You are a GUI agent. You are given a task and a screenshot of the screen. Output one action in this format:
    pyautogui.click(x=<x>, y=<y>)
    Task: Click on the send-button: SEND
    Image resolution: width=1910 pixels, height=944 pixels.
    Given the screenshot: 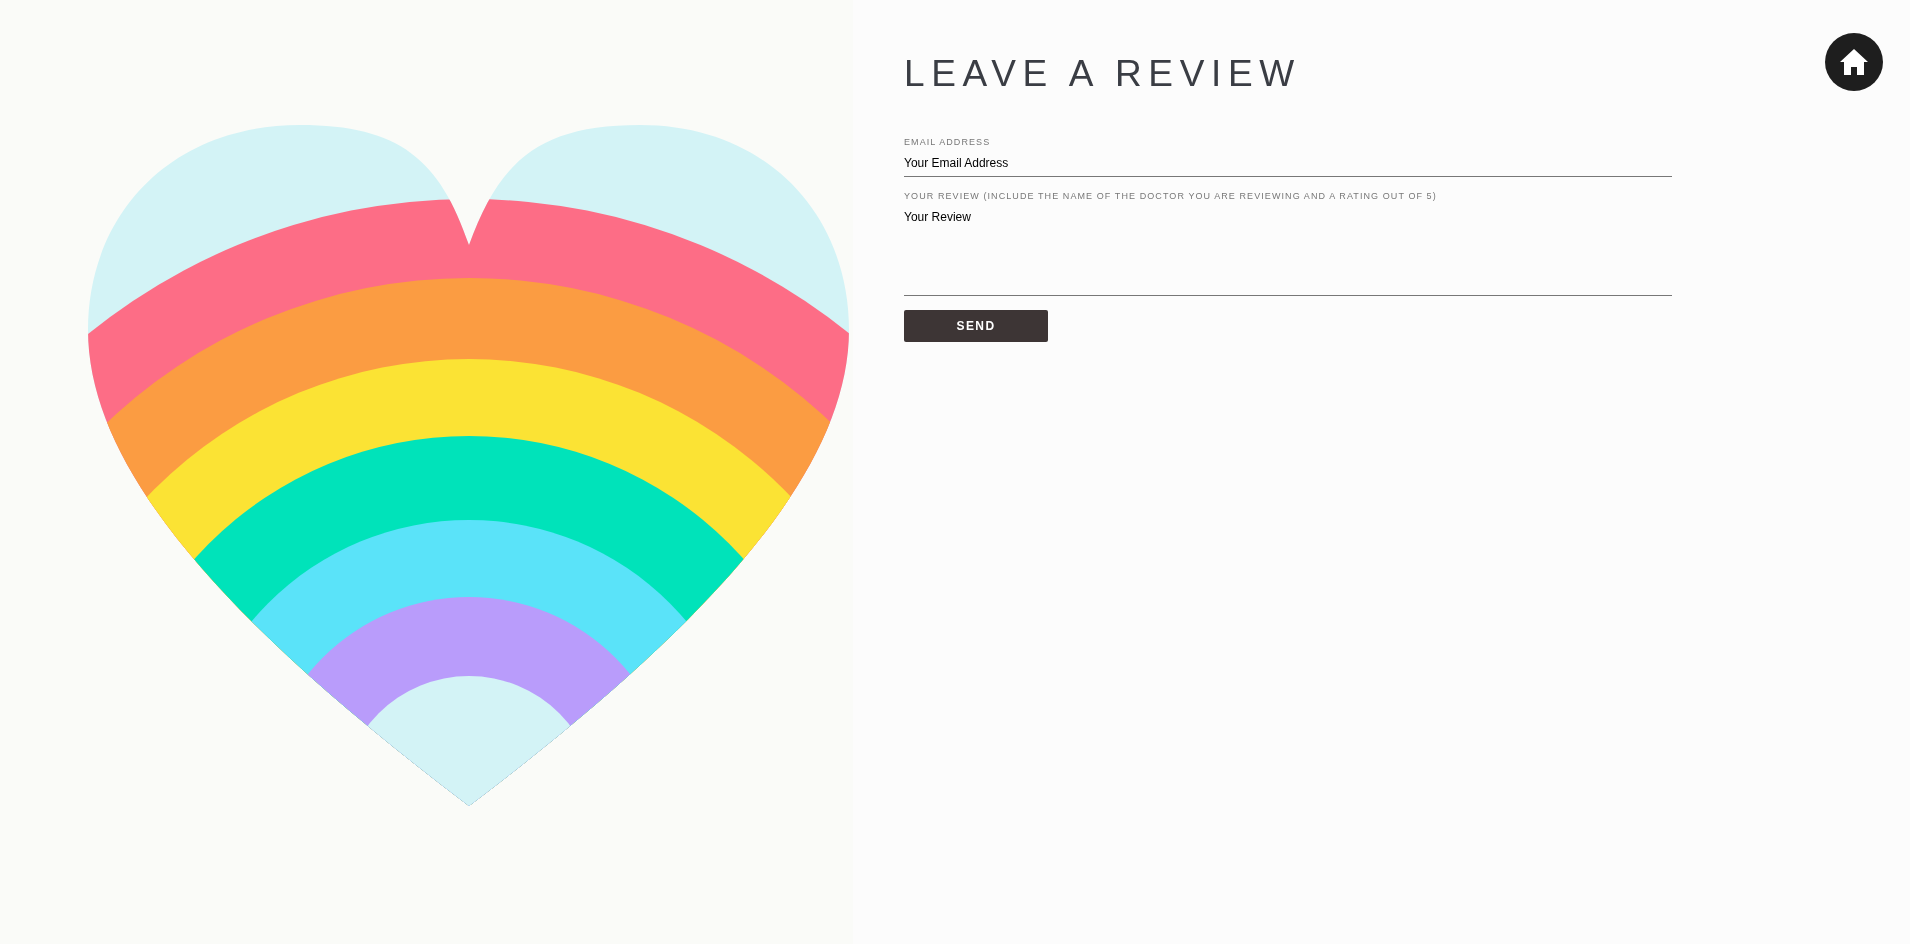 What is the action you would take?
    pyautogui.click(x=976, y=326)
    